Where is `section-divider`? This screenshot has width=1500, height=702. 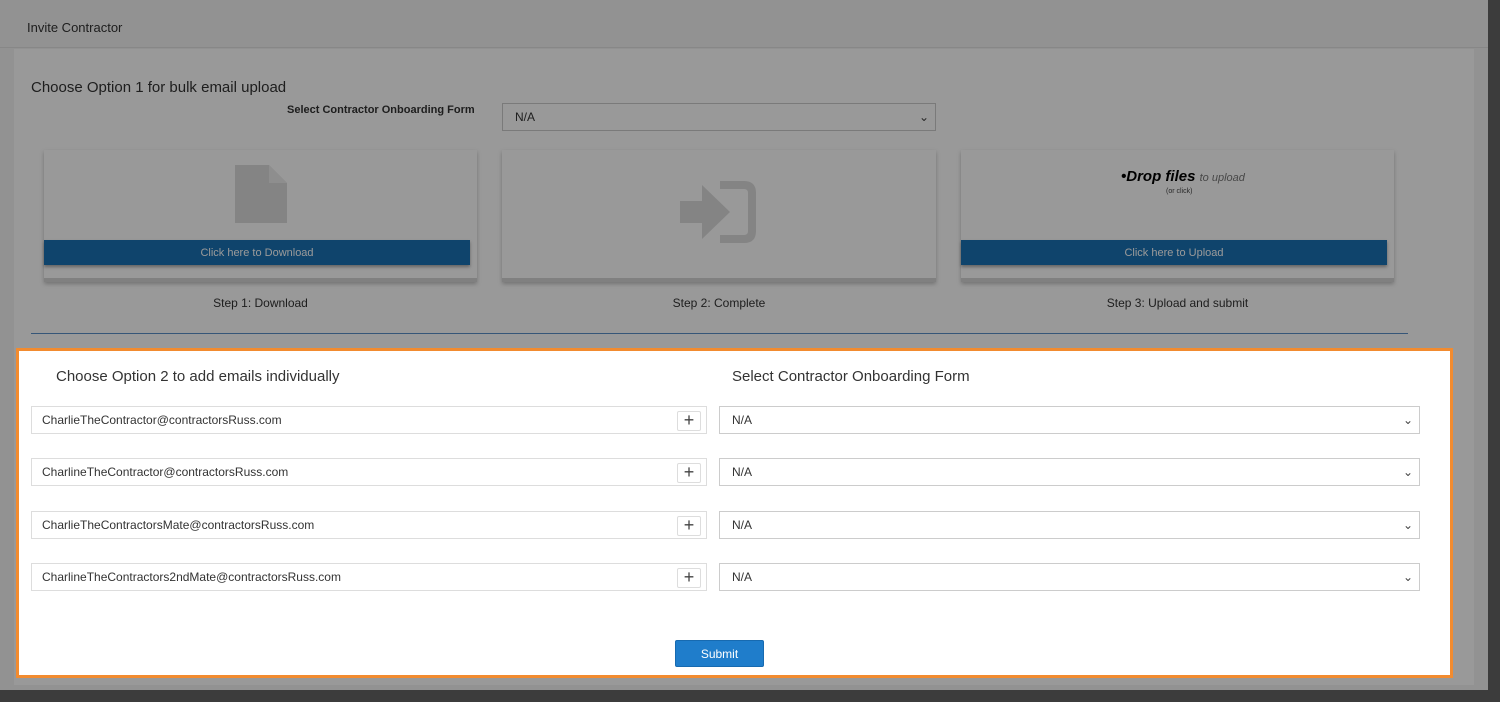
section-divider is located at coordinates (719, 333).